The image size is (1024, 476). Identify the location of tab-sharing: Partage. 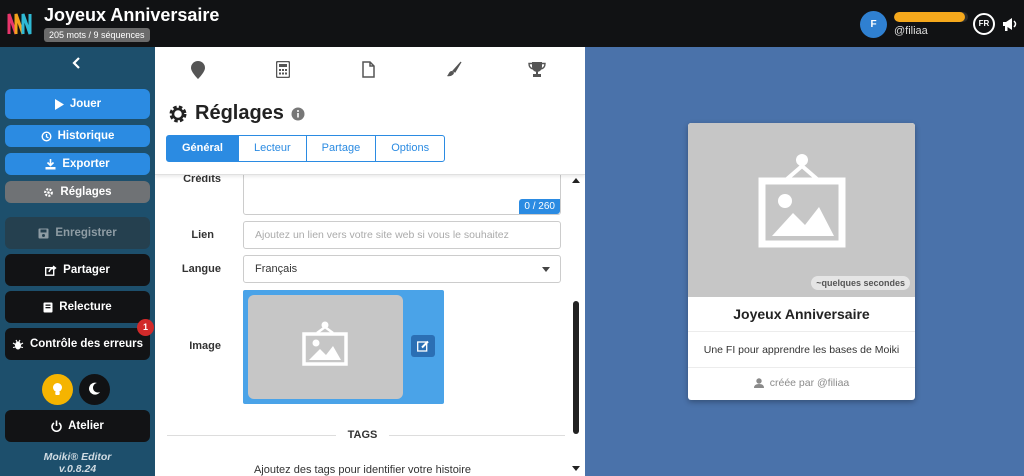
(341, 148).